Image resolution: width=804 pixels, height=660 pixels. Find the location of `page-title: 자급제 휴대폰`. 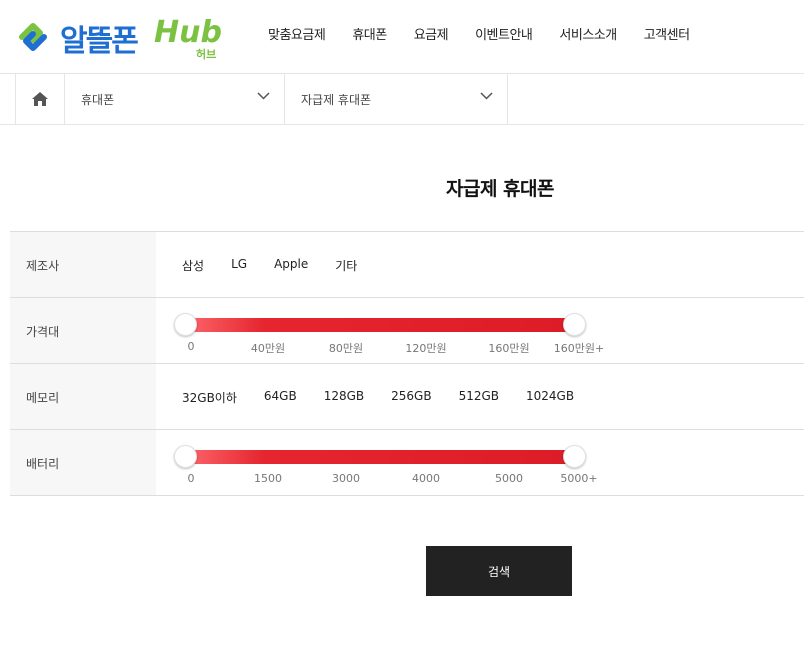

page-title: 자급제 휴대폰 is located at coordinates (500, 189).